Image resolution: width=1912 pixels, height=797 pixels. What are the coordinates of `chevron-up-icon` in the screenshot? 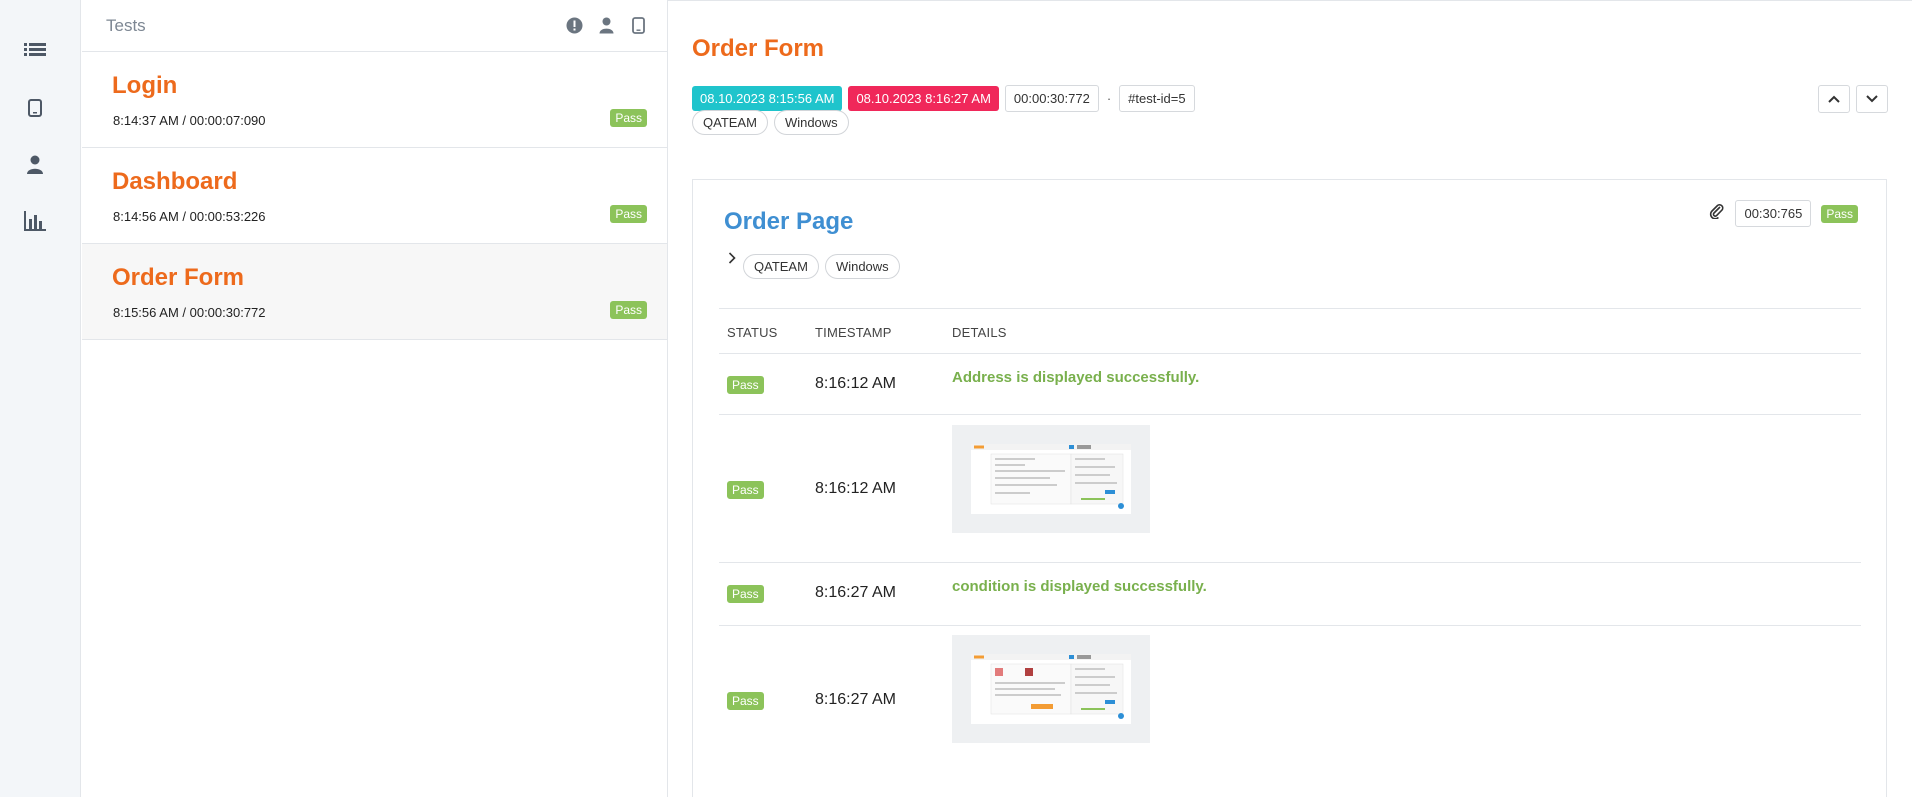 It's located at (1834, 99).